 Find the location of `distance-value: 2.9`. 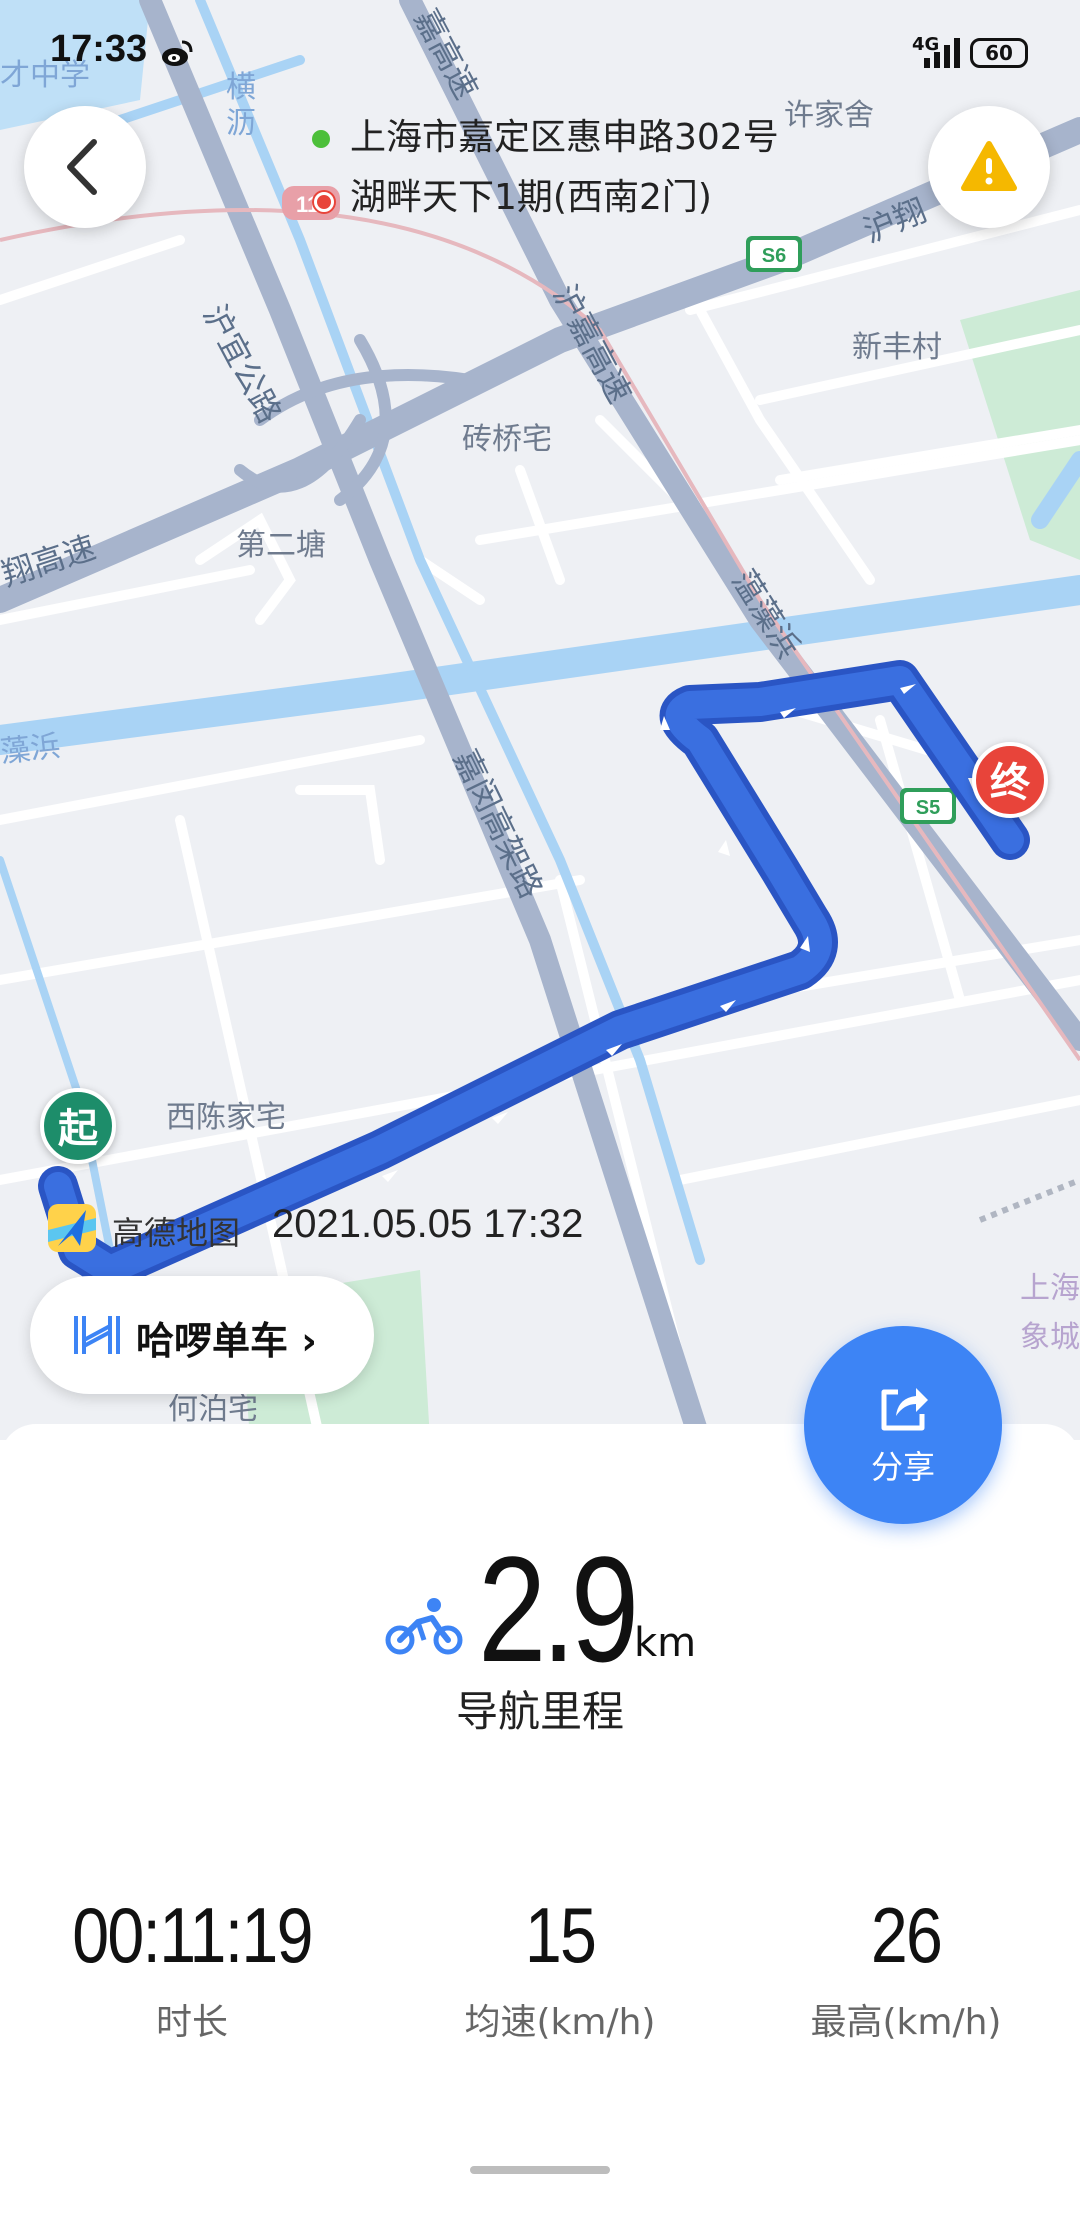

distance-value: 2.9 is located at coordinates (558, 1609).